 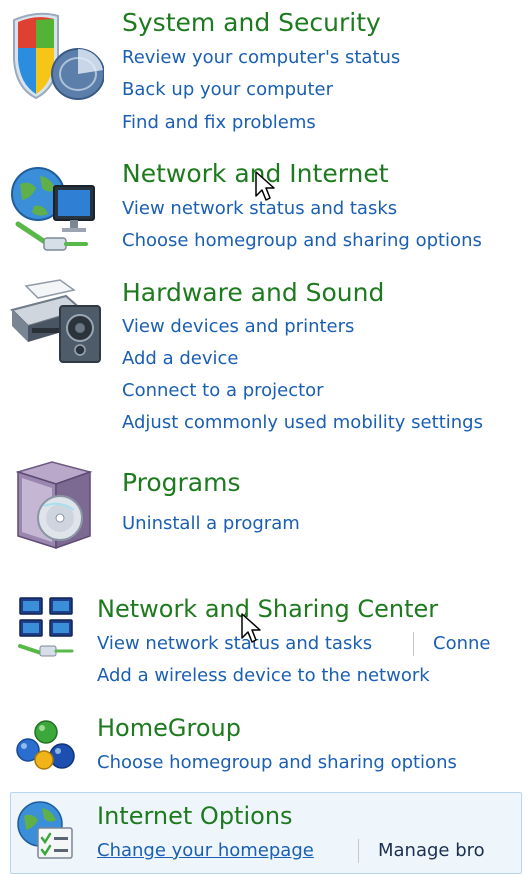 What do you see at coordinates (238, 327) in the screenshot?
I see `link-view-devices: View devices and printers` at bounding box center [238, 327].